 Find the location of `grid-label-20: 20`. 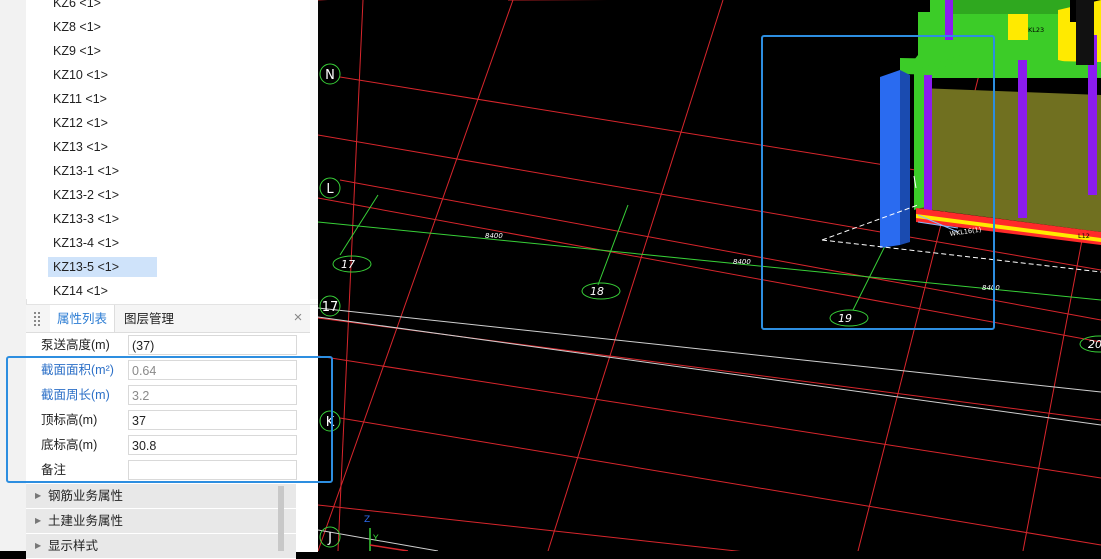

grid-label-20: 20 is located at coordinates (1094, 344).